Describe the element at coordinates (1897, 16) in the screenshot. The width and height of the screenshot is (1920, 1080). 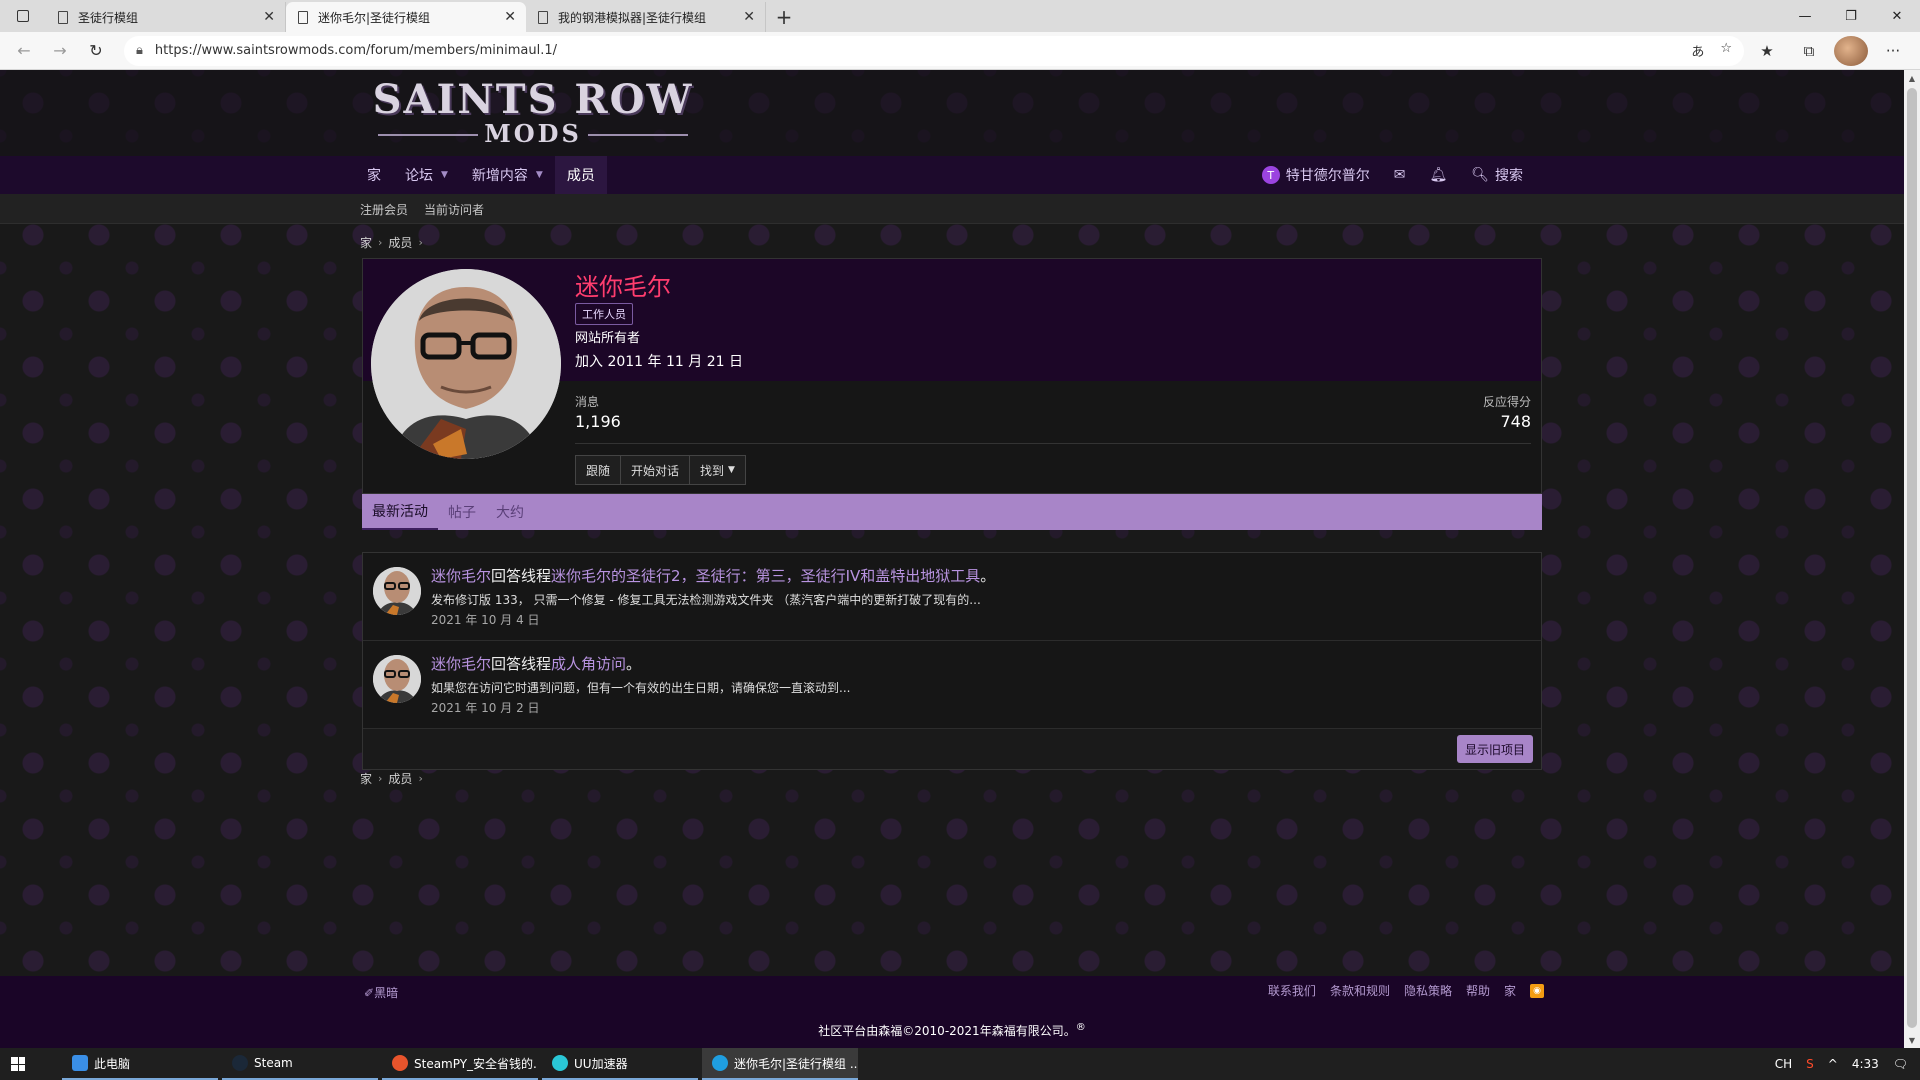
I see `close-window-button: ✕` at that location.